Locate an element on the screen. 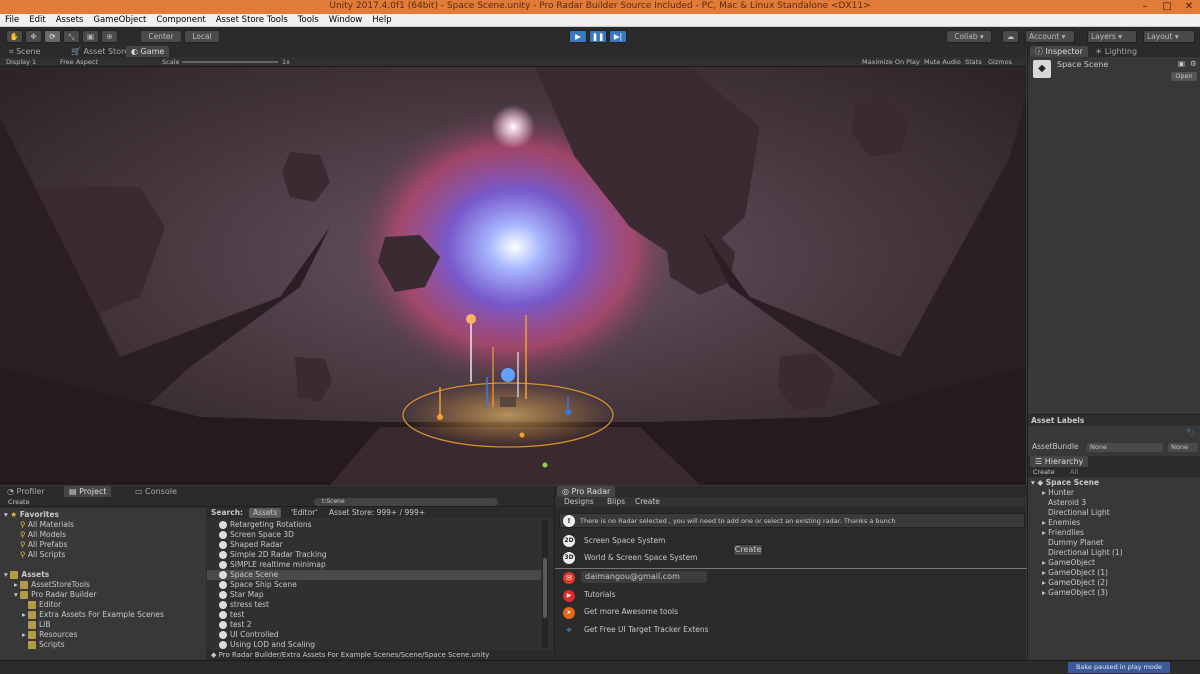  scene-result: stress test is located at coordinates (244, 605).